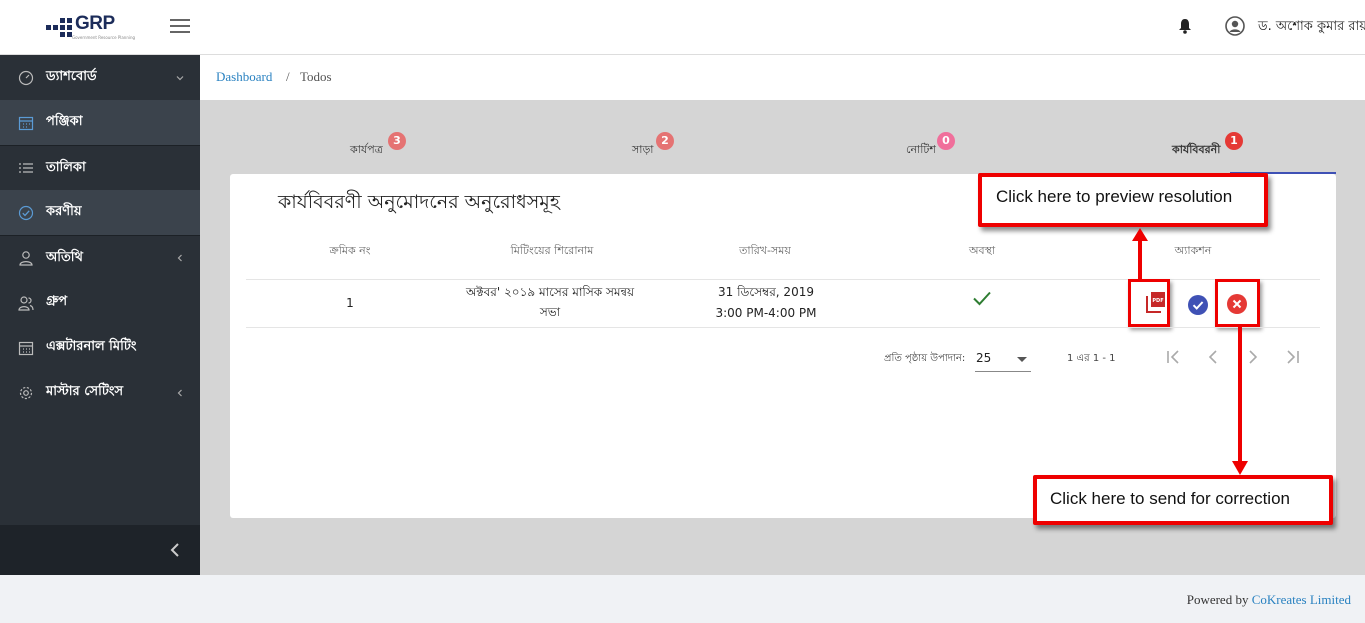 The image size is (1365, 623). Describe the element at coordinates (1198, 305) in the screenshot. I see `approve-check-icon` at that location.